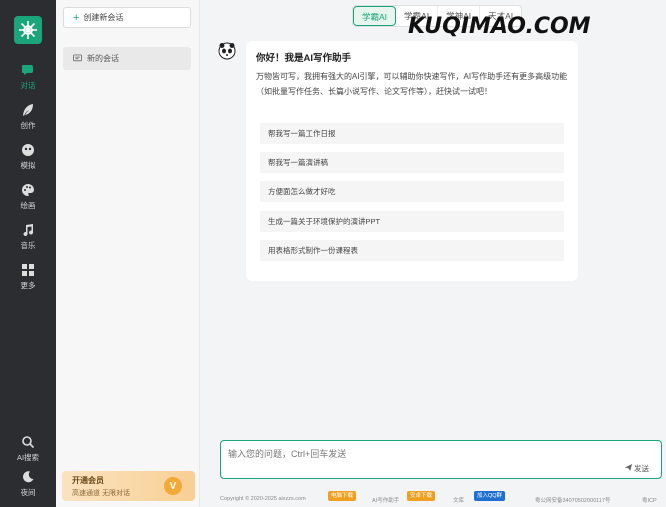 The image size is (666, 507). What do you see at coordinates (28, 492) in the screenshot?
I see `rail-label: 夜间` at bounding box center [28, 492].